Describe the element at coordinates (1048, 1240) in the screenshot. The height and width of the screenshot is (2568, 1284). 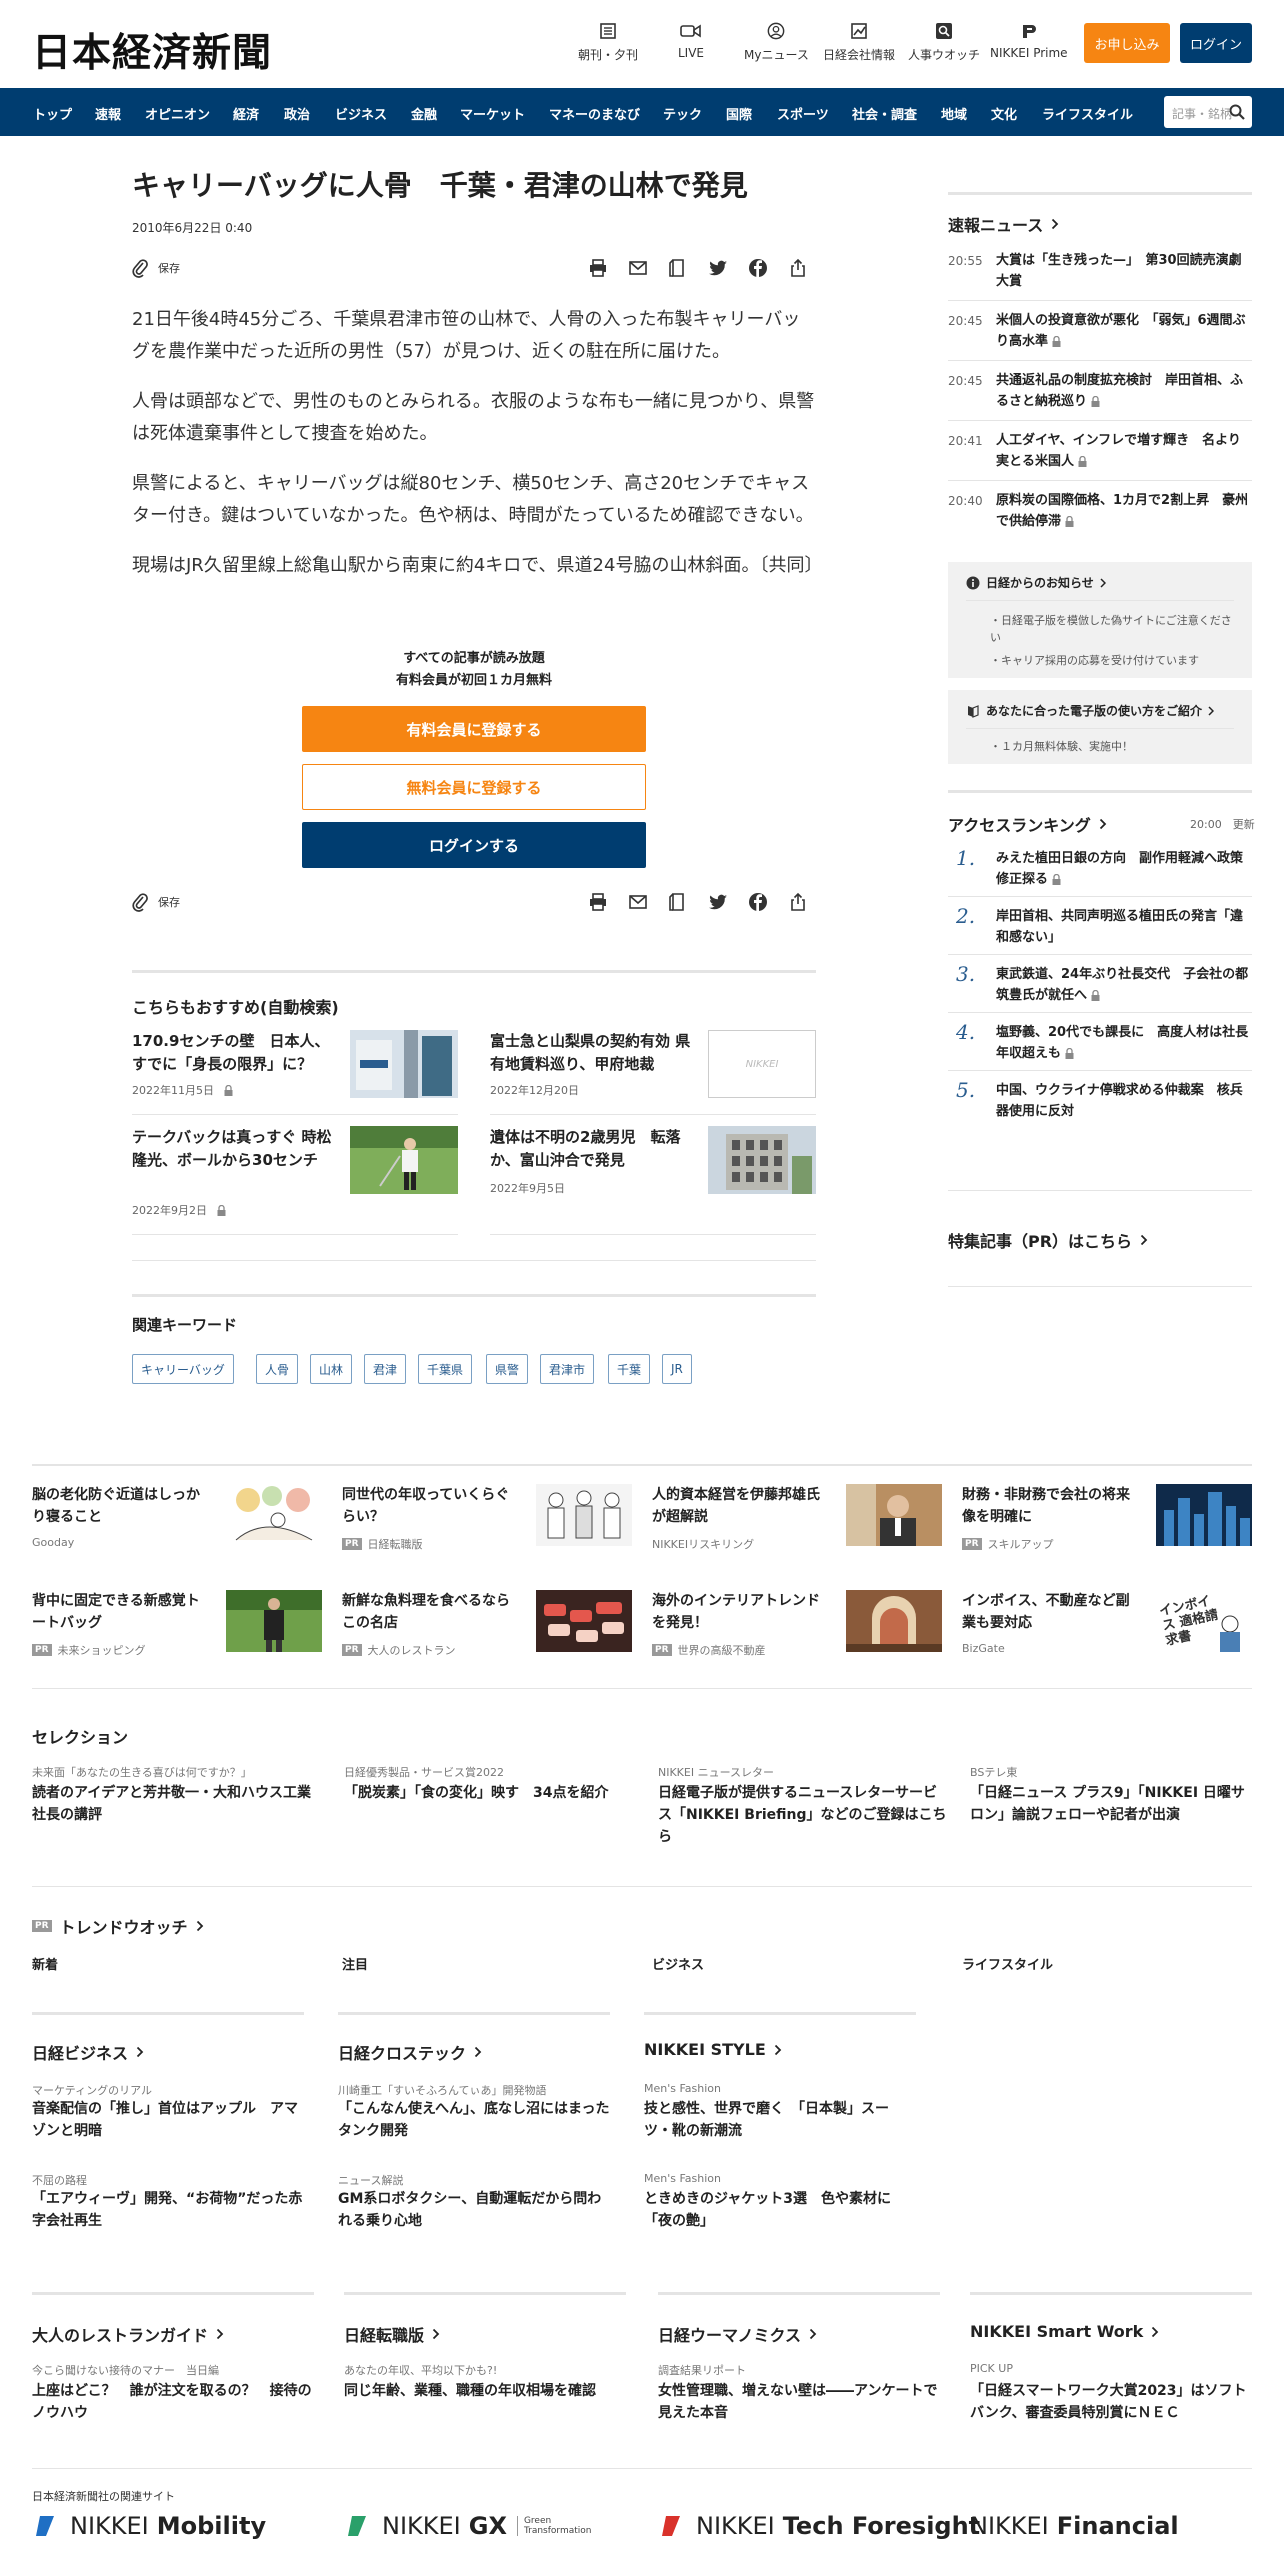
I see `special-feature-link: 特集記事（PR）はこちら` at that location.